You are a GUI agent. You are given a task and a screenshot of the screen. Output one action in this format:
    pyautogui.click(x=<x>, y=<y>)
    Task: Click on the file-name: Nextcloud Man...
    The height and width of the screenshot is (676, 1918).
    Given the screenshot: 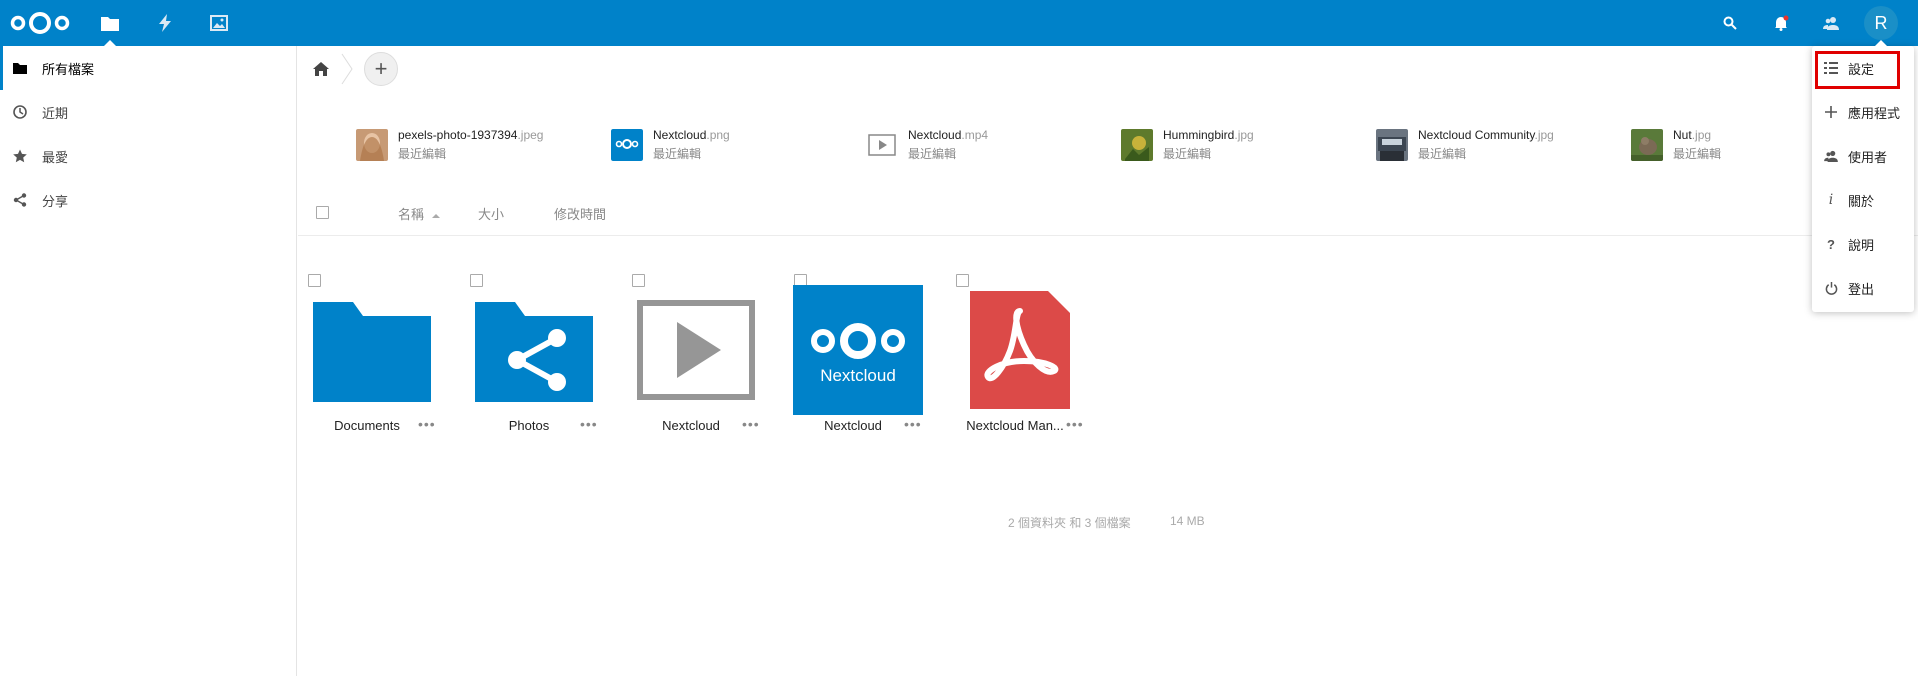 What is the action you would take?
    pyautogui.click(x=1015, y=425)
    